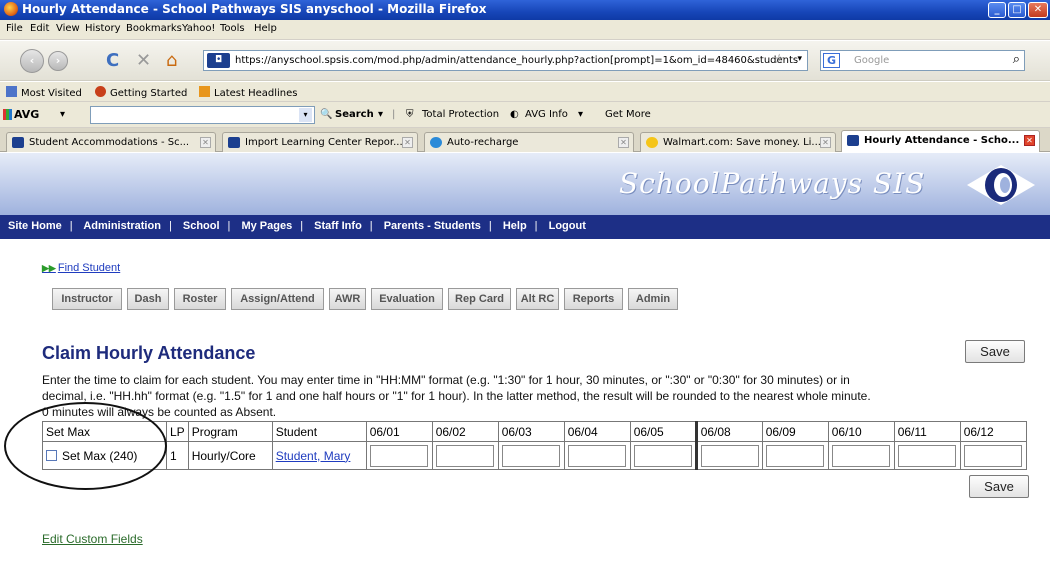  I want to click on subtab-assign-attend: Assign/Attend, so click(277, 299).